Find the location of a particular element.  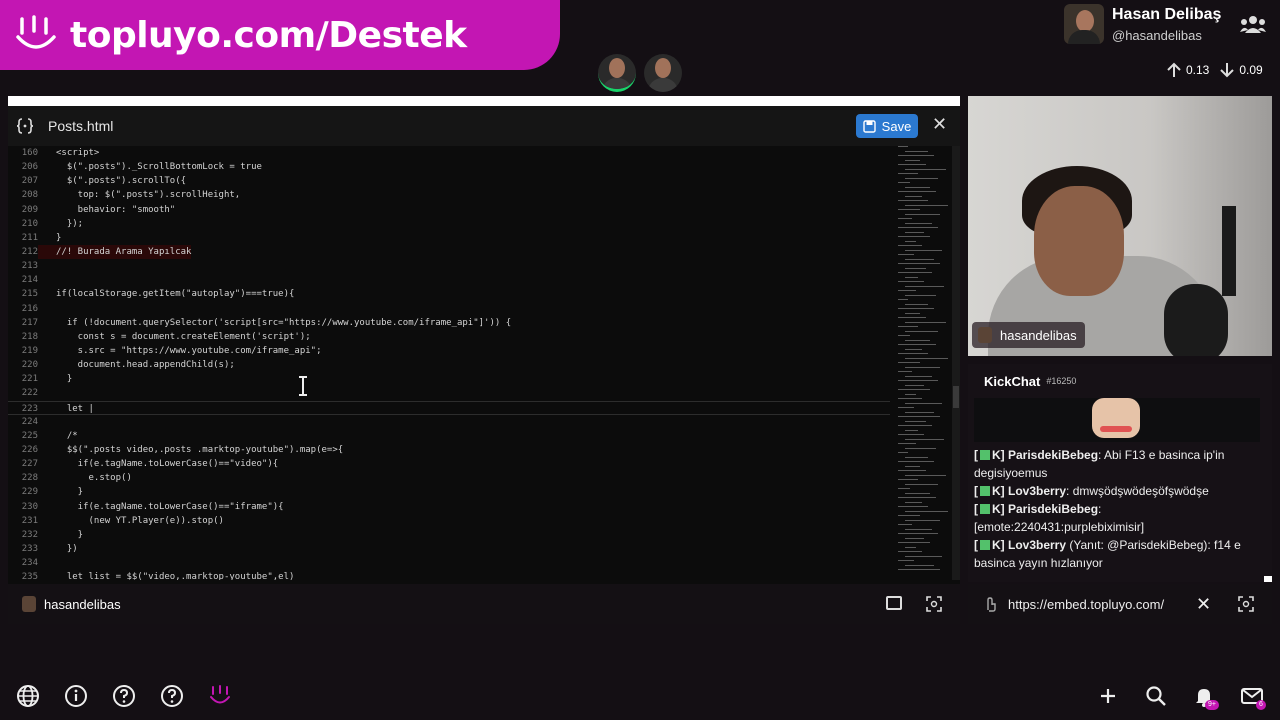

code-line: 212//! Burada Arama Yapılcak is located at coordinates (449, 252).